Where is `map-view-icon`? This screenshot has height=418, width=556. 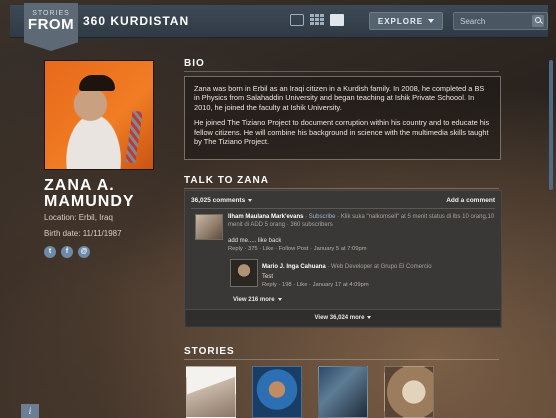
map-view-icon is located at coordinates (297, 20).